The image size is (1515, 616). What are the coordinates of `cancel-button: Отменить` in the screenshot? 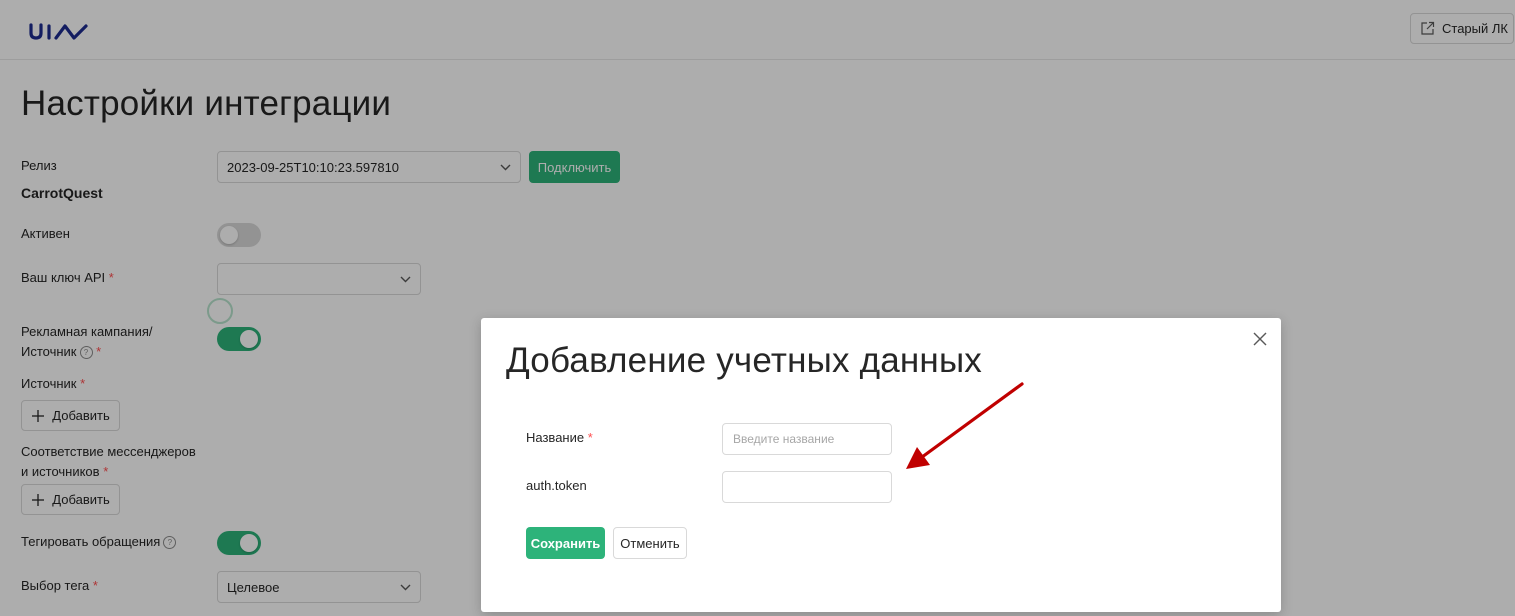 It's located at (650, 543).